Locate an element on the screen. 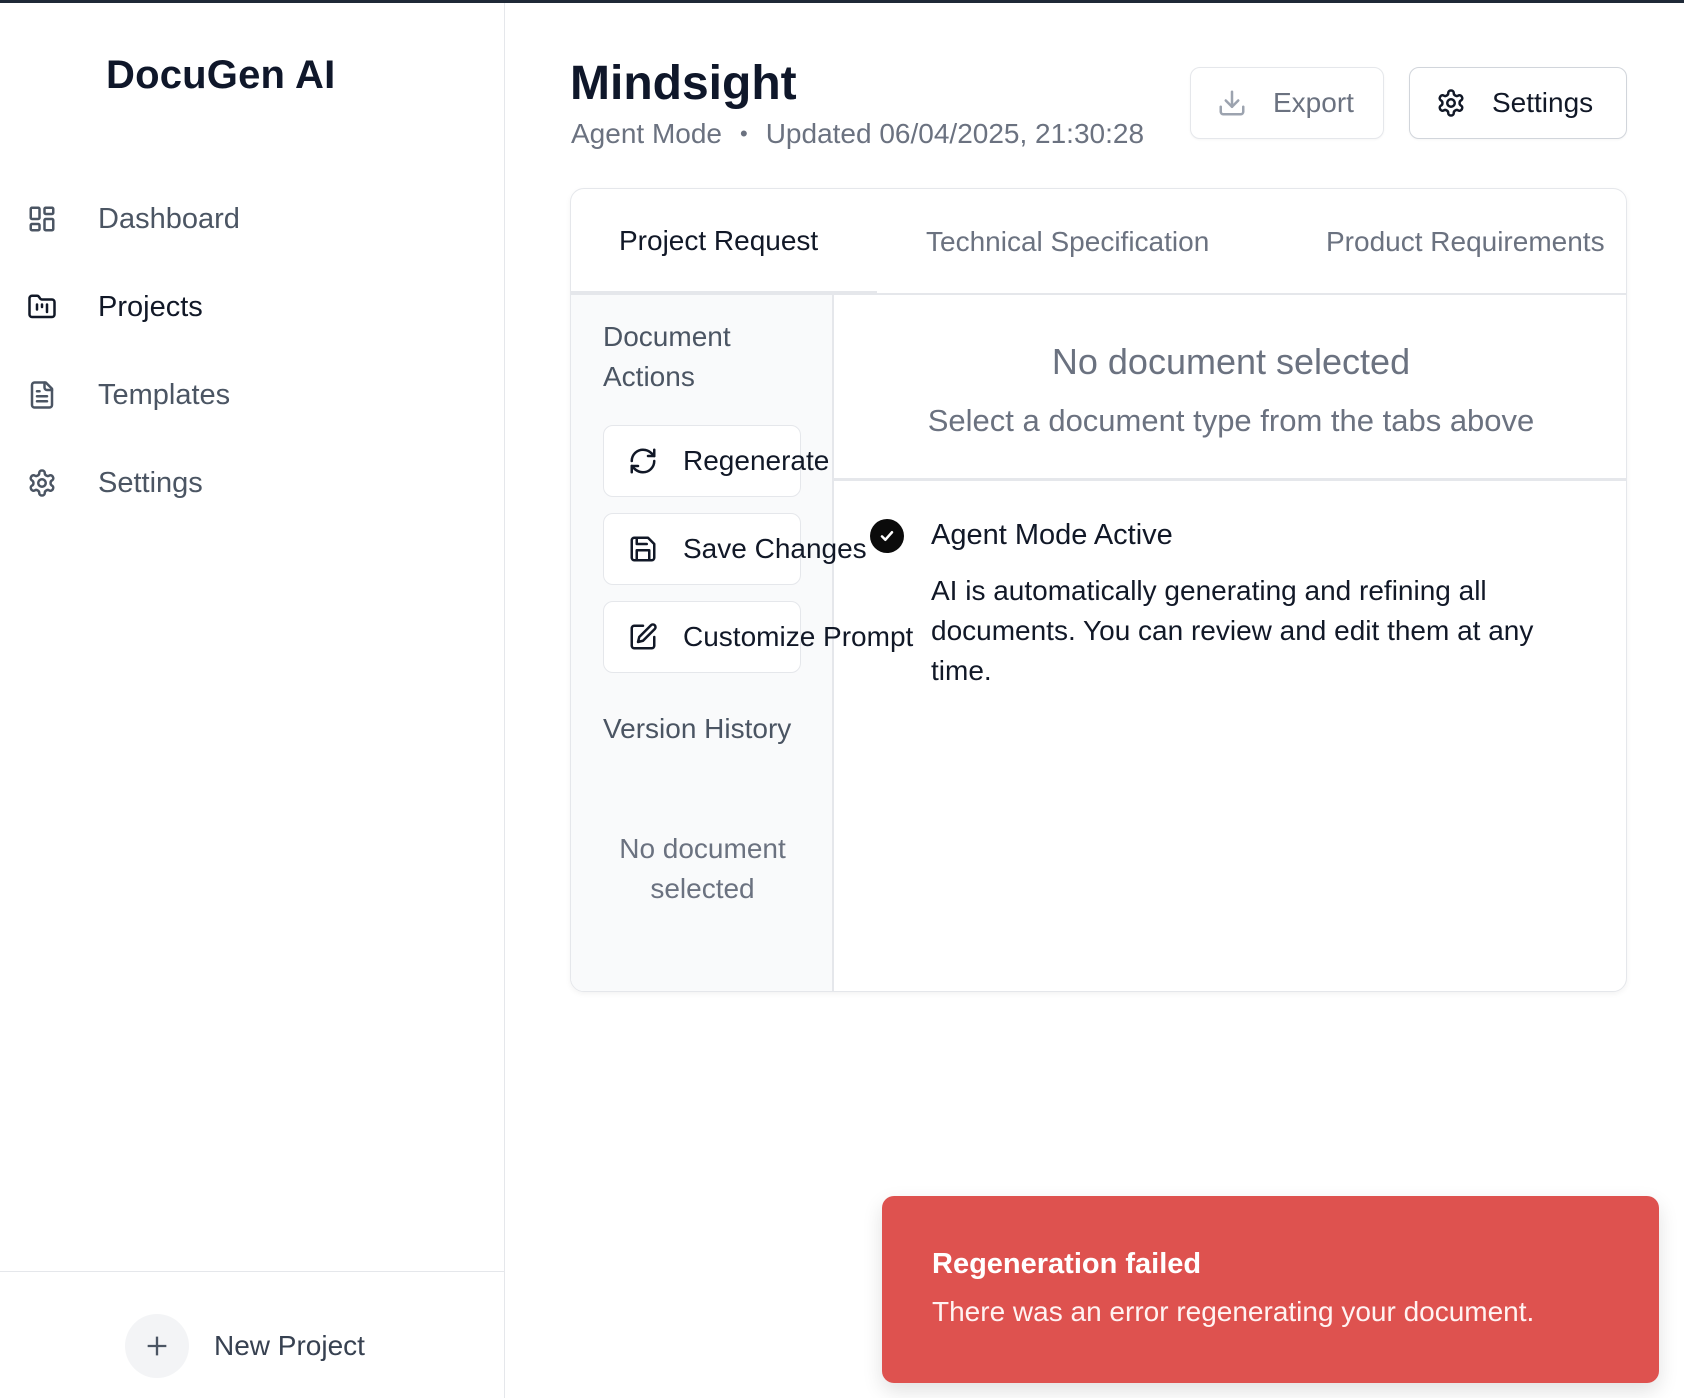  version-history-heading: Version History is located at coordinates (697, 728).